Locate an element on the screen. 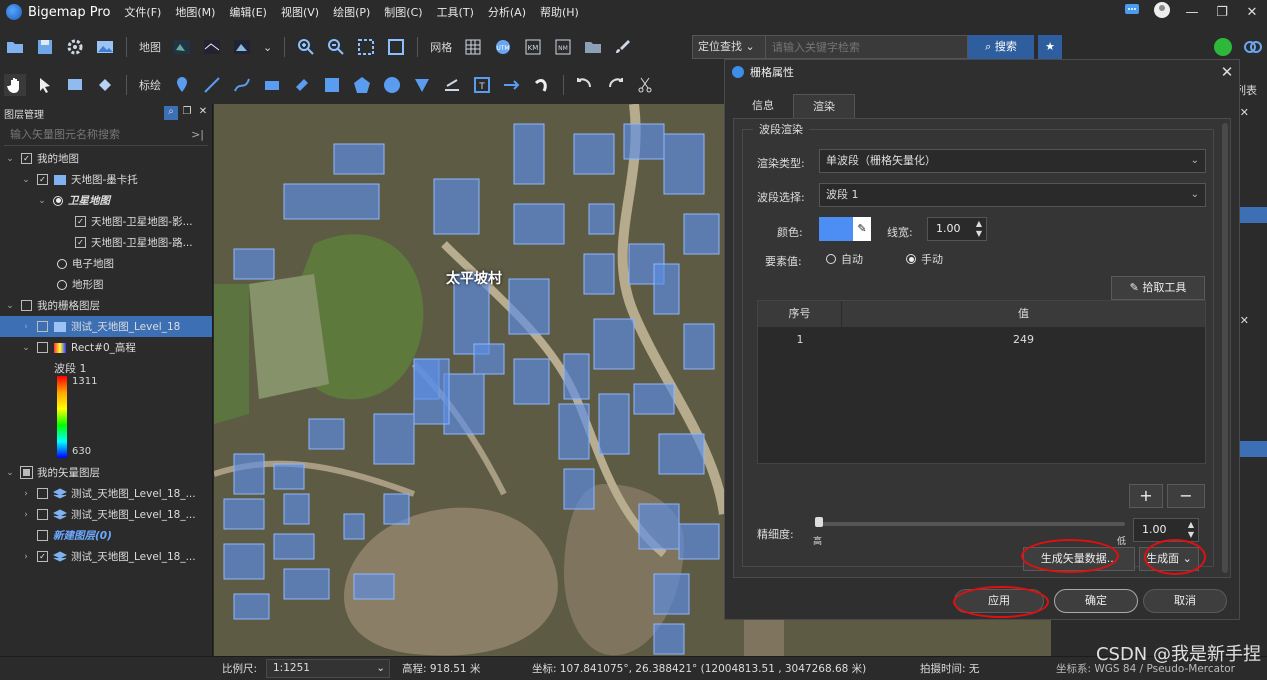 The width and height of the screenshot is (1267, 680). cut-icon is located at coordinates (645, 85).